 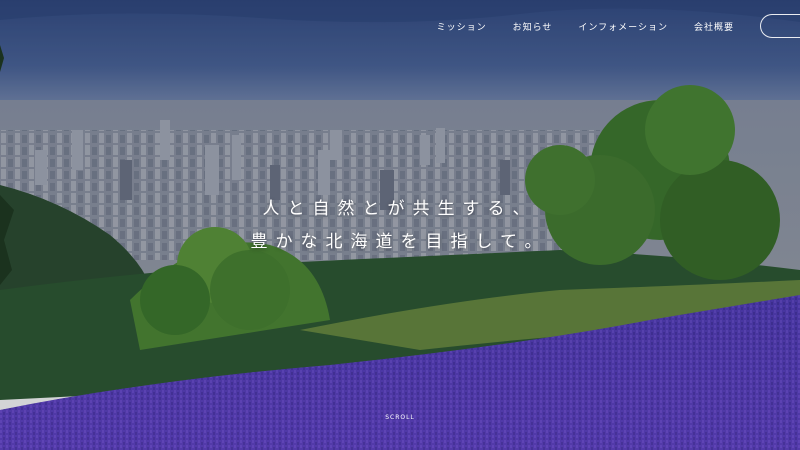 I want to click on nav-item-news: お知らせ, so click(x=533, y=26).